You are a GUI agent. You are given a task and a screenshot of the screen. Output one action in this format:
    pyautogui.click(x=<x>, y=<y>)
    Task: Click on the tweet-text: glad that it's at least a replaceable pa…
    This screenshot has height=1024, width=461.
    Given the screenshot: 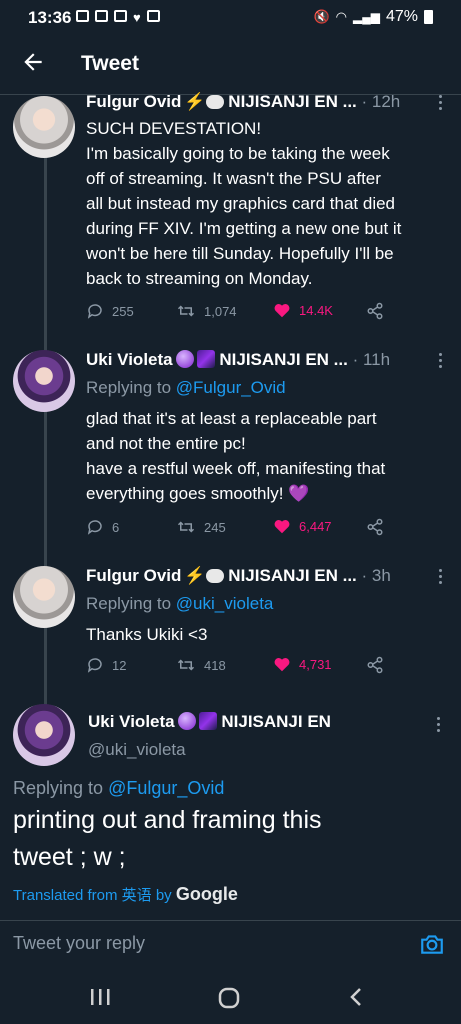 What is the action you would take?
    pyautogui.click(x=236, y=456)
    